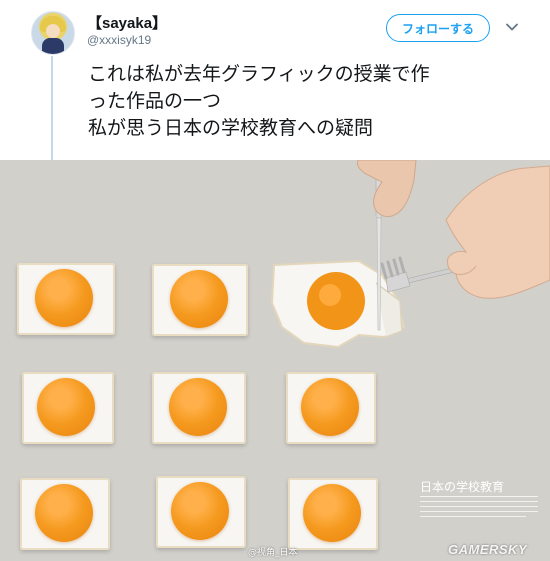 The height and width of the screenshot is (561, 550). Describe the element at coordinates (231, 128) in the screenshot. I see `tweet-text-line: 私が思う日本の学校教育への疑問` at that location.